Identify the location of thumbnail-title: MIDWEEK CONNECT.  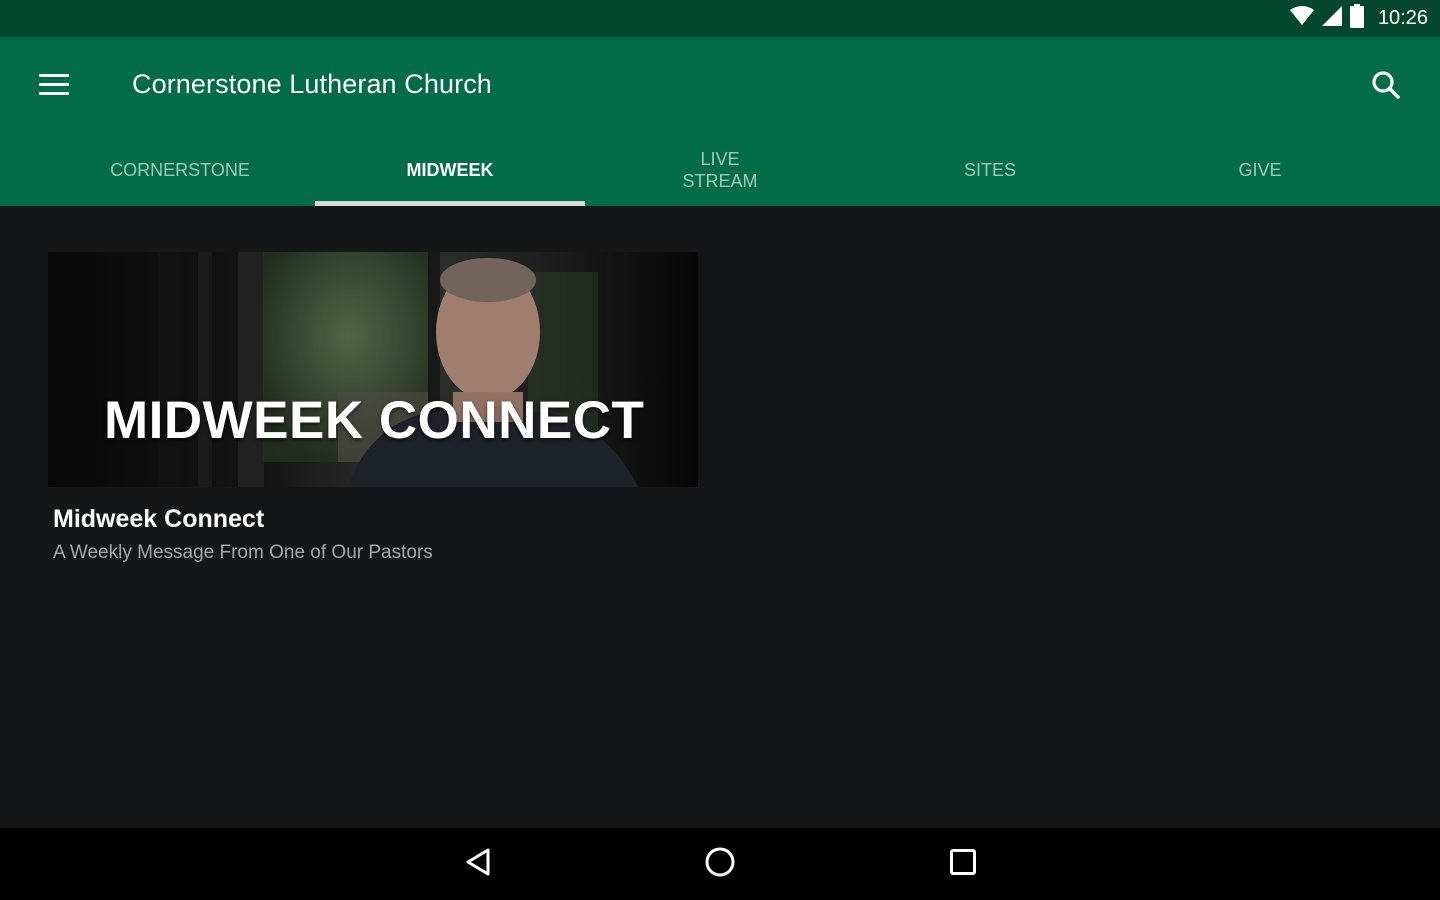
(374, 420).